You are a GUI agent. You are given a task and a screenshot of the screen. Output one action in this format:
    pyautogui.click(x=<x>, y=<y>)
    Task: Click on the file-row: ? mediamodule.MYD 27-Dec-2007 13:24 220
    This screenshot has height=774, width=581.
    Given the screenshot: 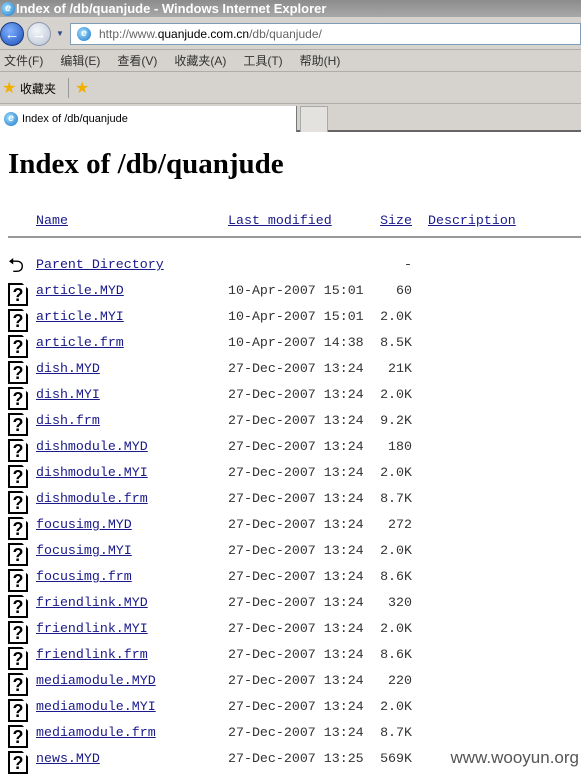 What is the action you would take?
    pyautogui.click(x=290, y=678)
    